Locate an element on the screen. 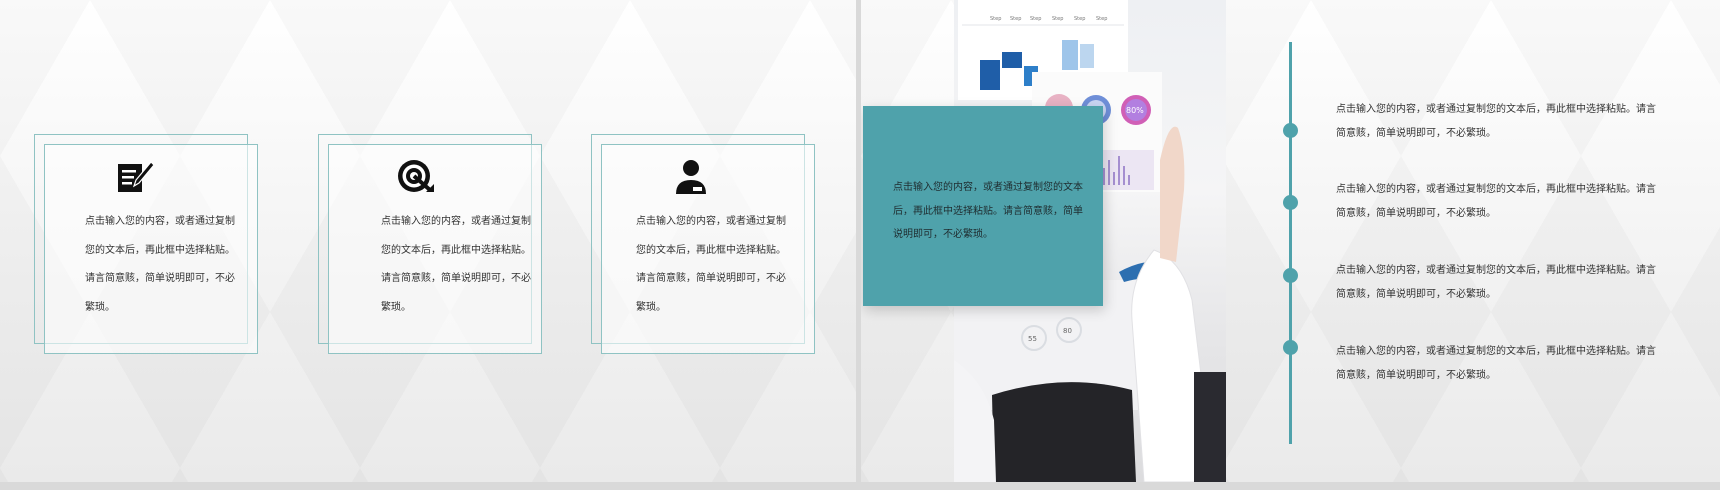  timeline-line is located at coordinates (1290, 243).